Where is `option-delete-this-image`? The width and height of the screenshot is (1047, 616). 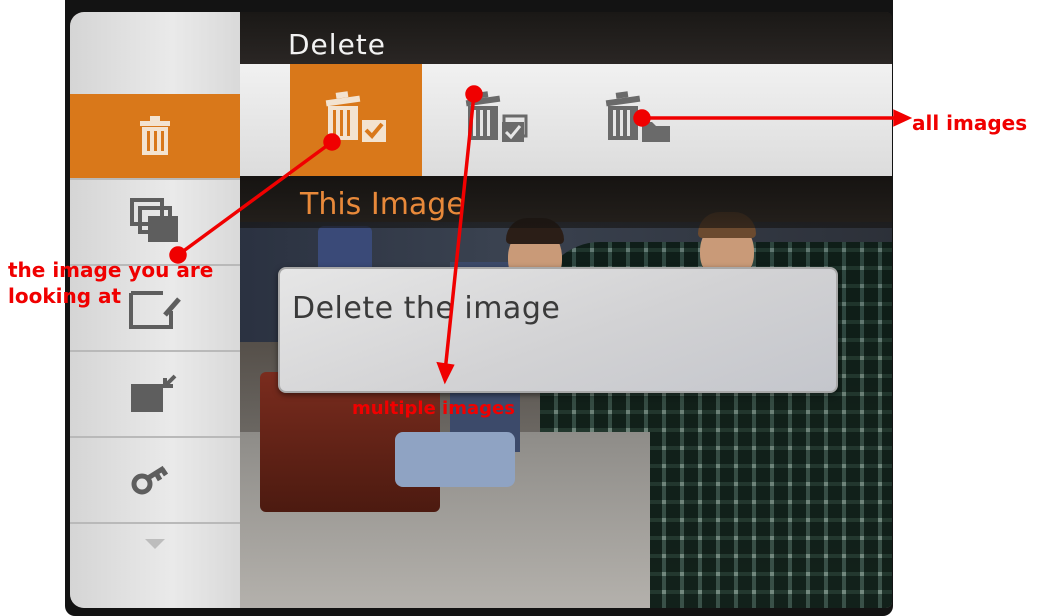 option-delete-this-image is located at coordinates (356, 120).